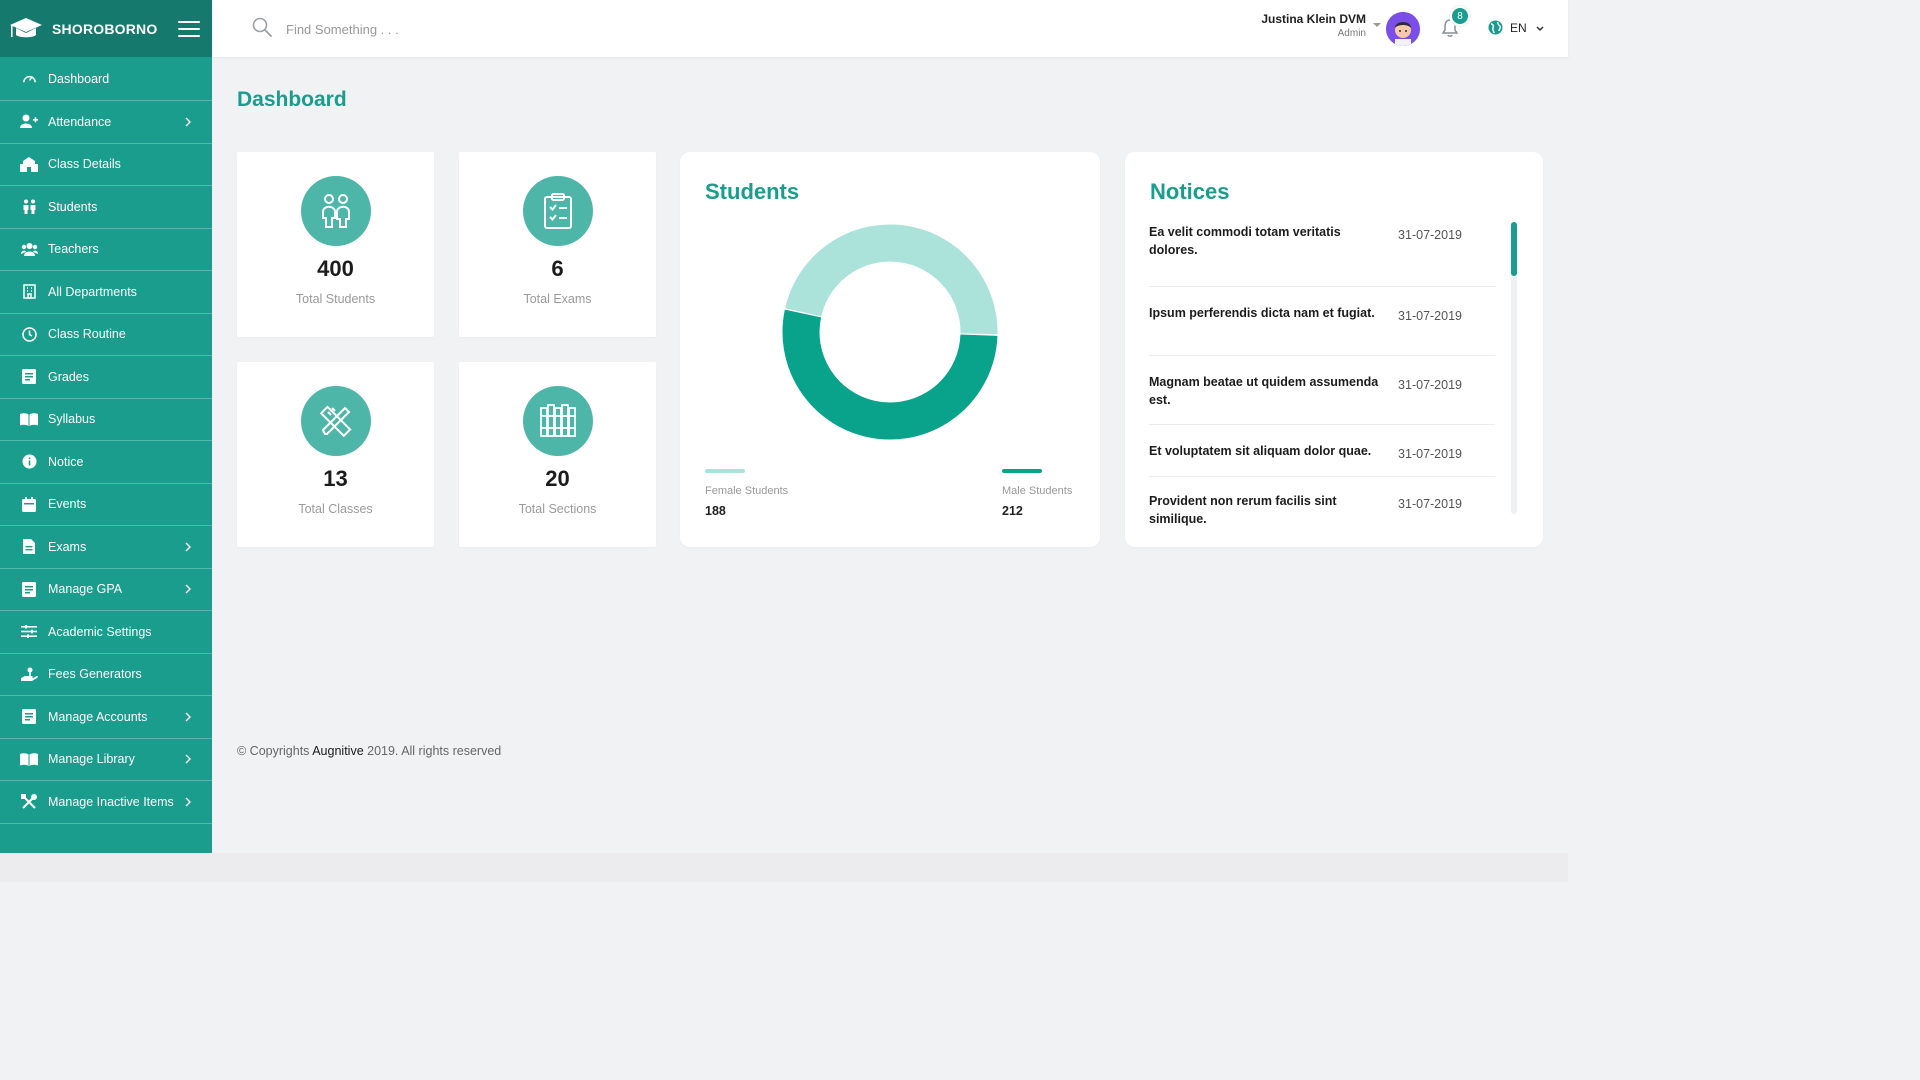  Describe the element at coordinates (73, 206) in the screenshot. I see `sidebar-item-label: Students` at that location.